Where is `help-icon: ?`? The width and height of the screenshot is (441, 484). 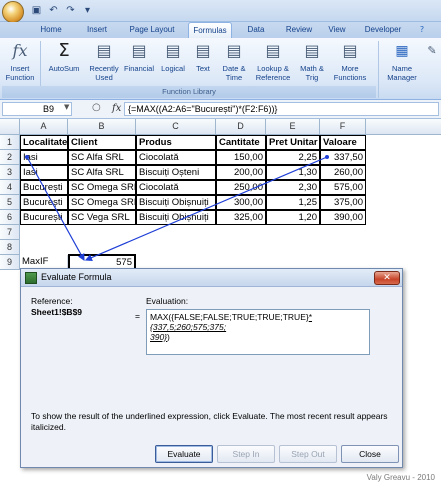
help-icon: ? is located at coordinates (422, 30).